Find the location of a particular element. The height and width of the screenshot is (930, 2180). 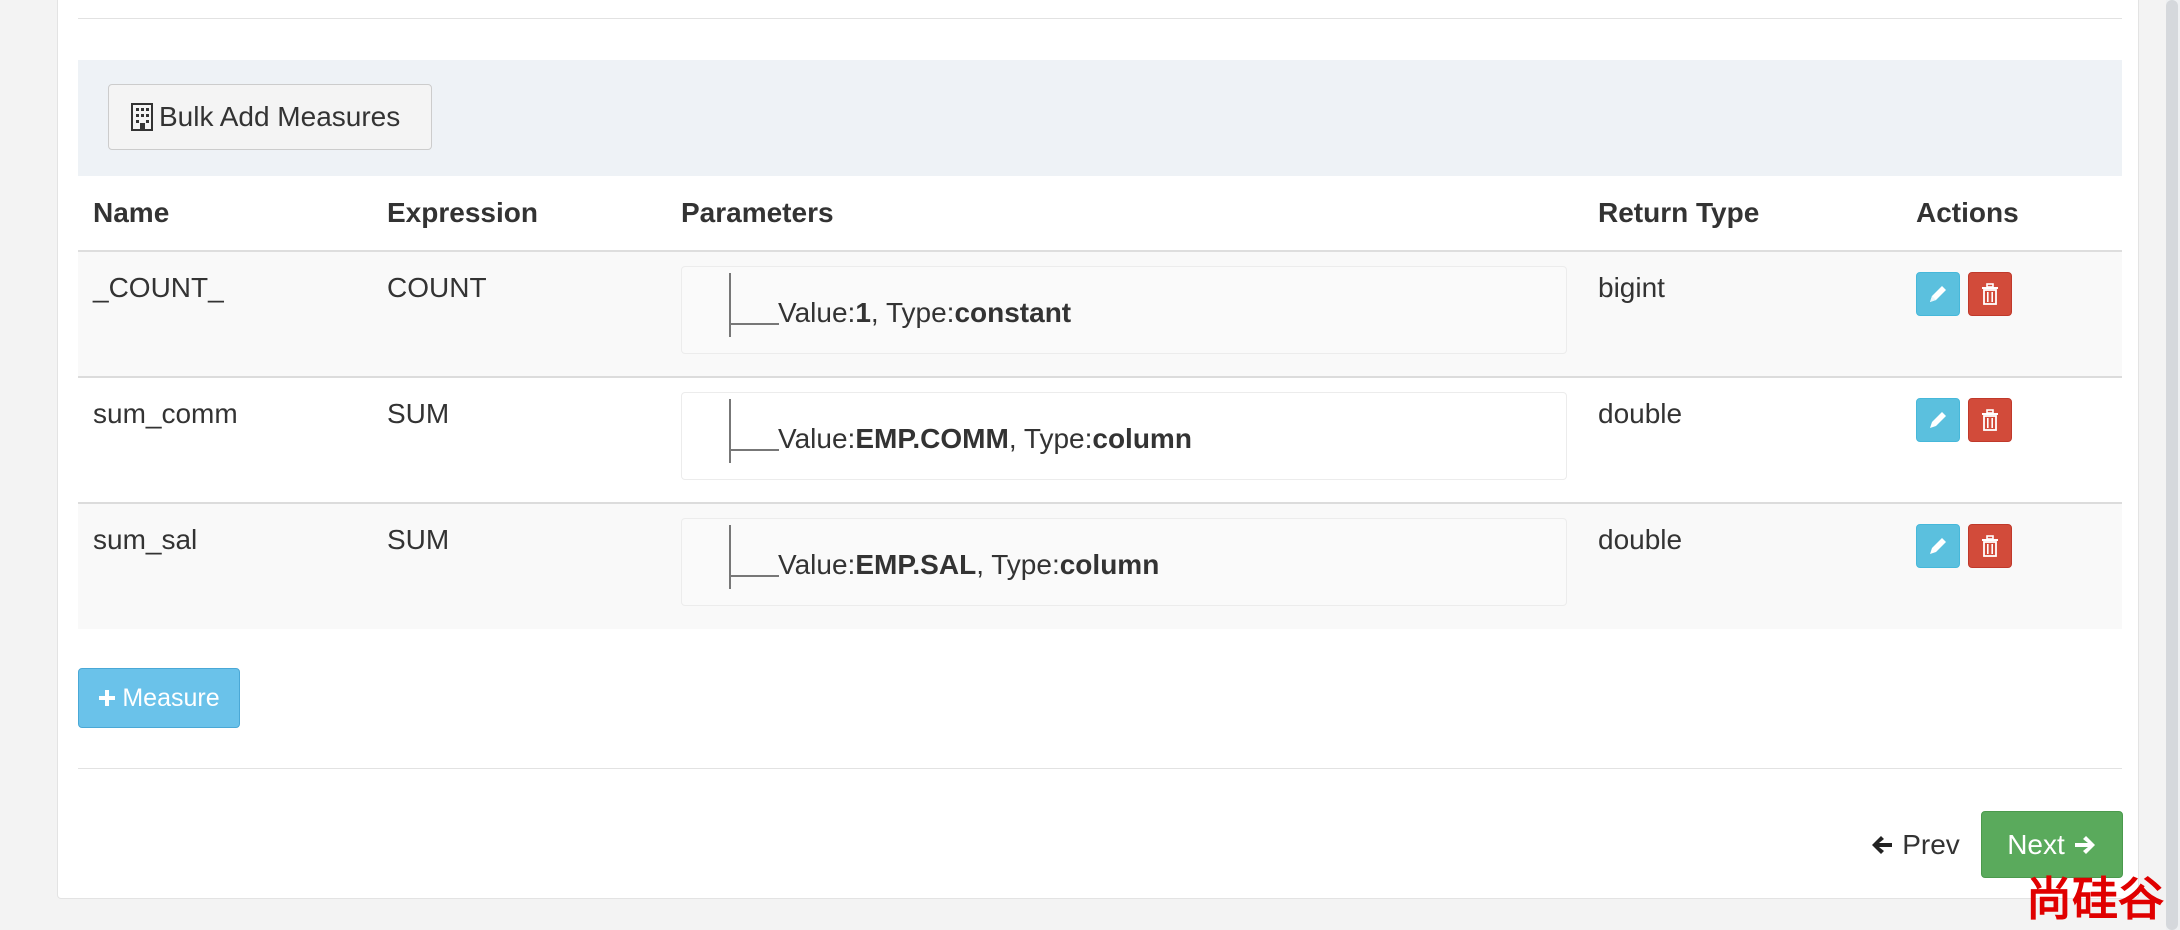

scrollbar-thumb is located at coordinates (2172, 465).